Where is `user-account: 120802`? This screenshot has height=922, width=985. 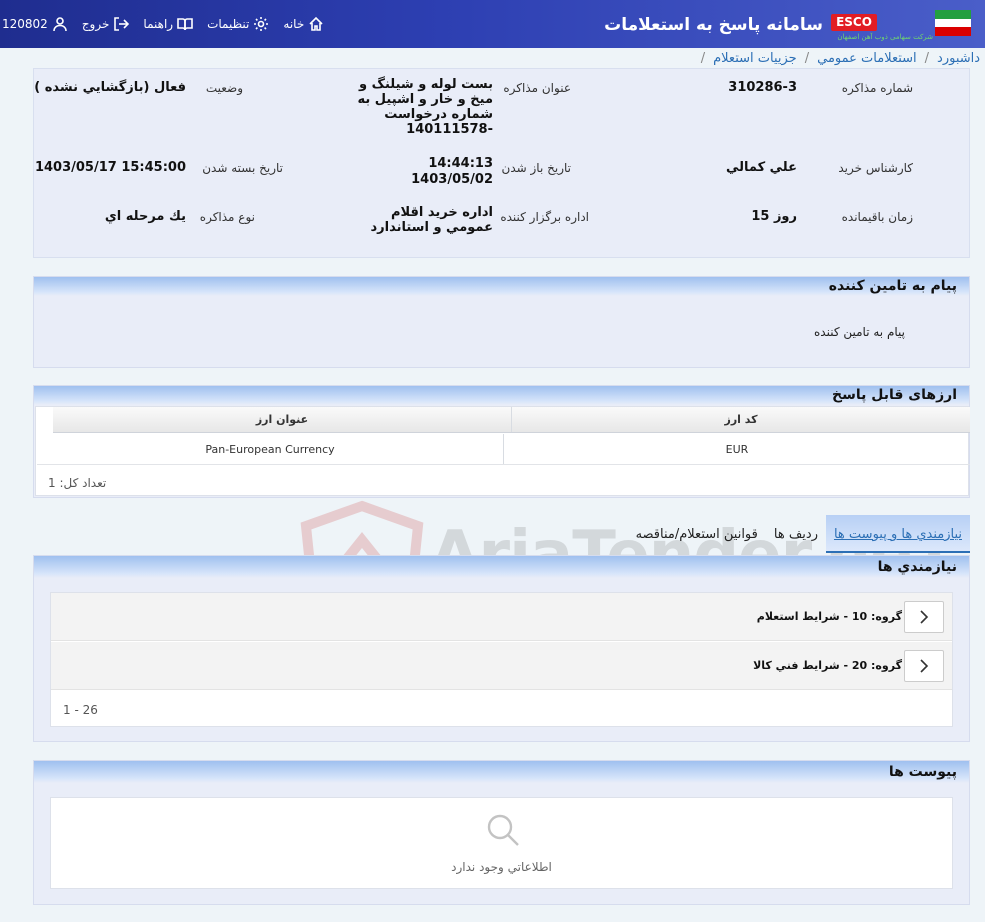 user-account: 120802 is located at coordinates (35, 24).